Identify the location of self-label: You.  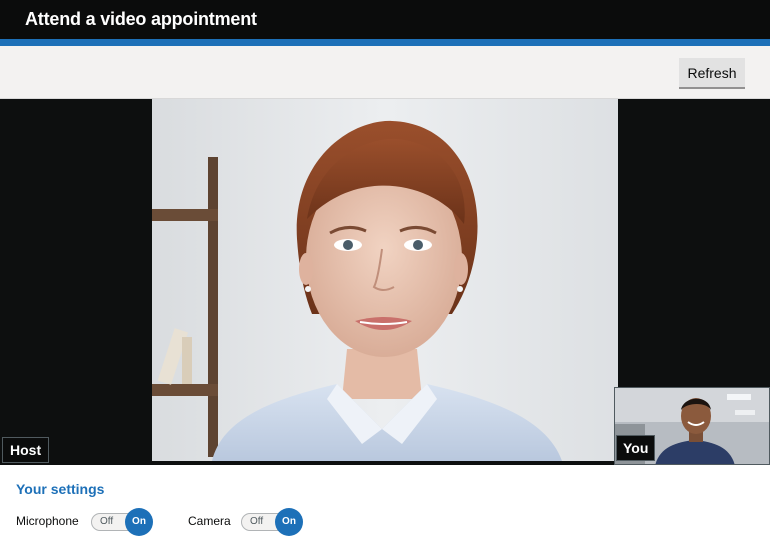
(636, 448).